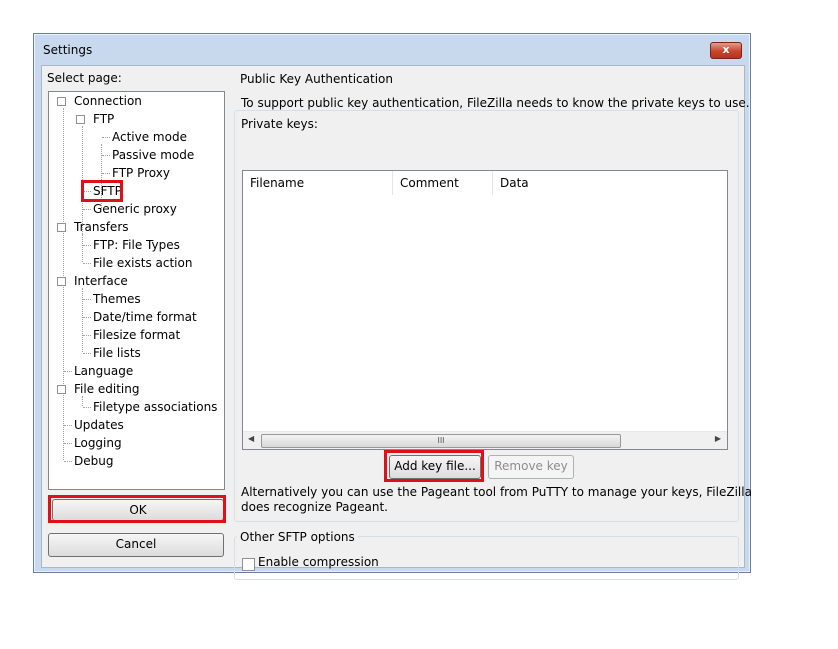 This screenshot has height=649, width=838. I want to click on tree-item-label: Filesize format, so click(137, 335).